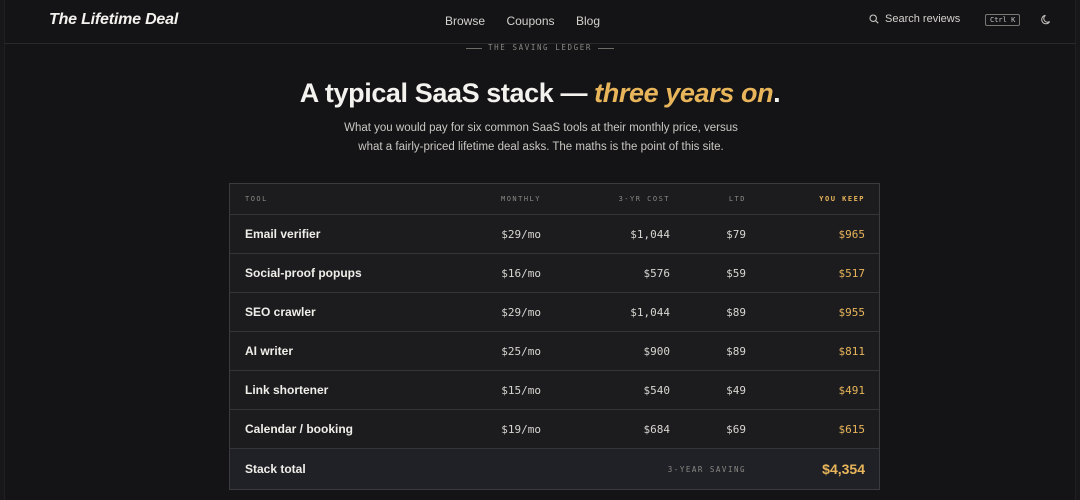 The image size is (1080, 500). What do you see at coordinates (605, 48) in the screenshot?
I see `eyebrow-rule-right` at bounding box center [605, 48].